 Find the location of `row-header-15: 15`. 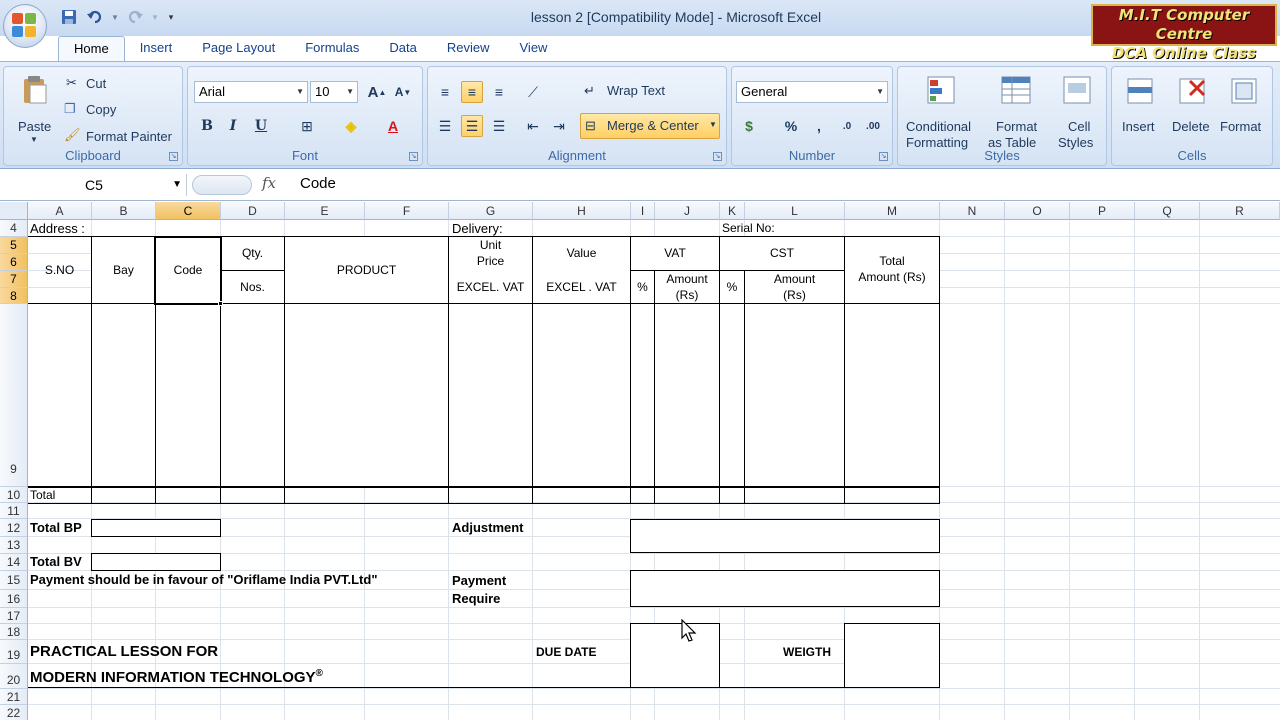

row-header-15: 15 is located at coordinates (14, 580).